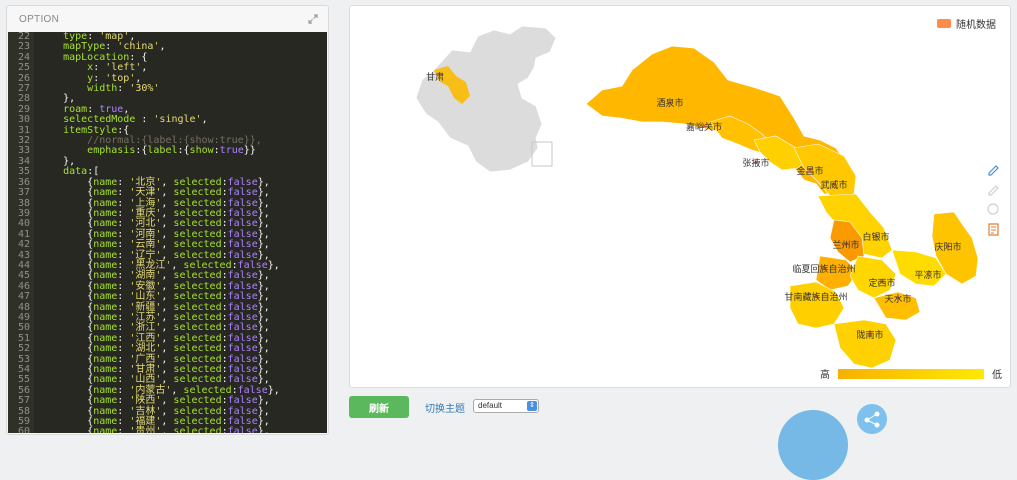 The height and width of the screenshot is (480, 1017). Describe the element at coordinates (23, 245) in the screenshot. I see `line-number: 42` at that location.